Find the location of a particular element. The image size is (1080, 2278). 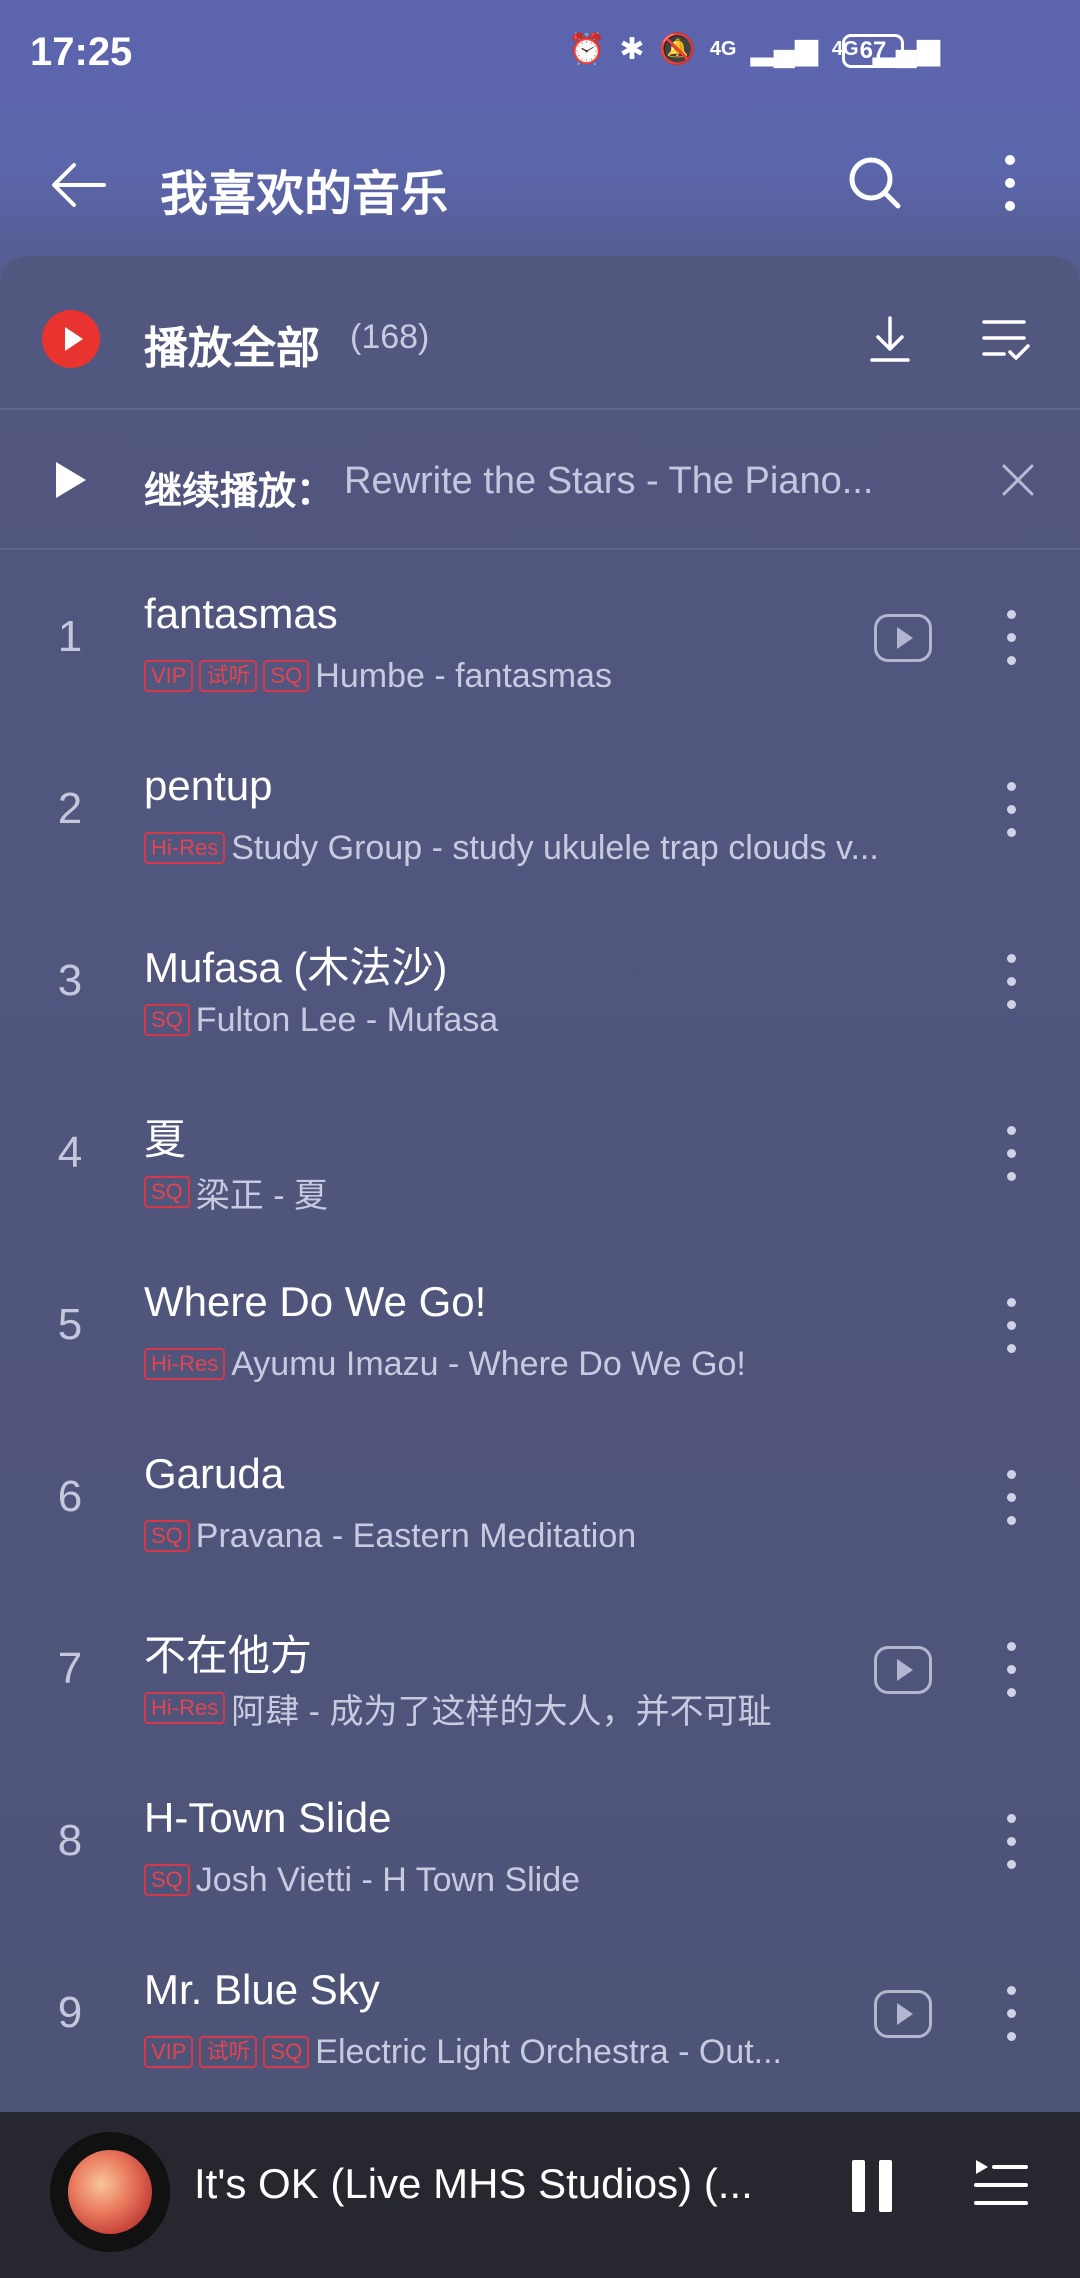

song-count: (168) is located at coordinates (390, 337).